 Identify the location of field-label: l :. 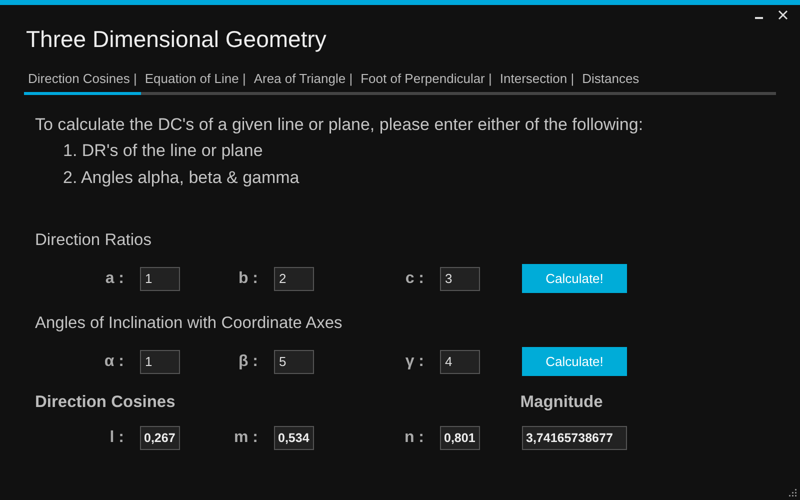
(116, 438).